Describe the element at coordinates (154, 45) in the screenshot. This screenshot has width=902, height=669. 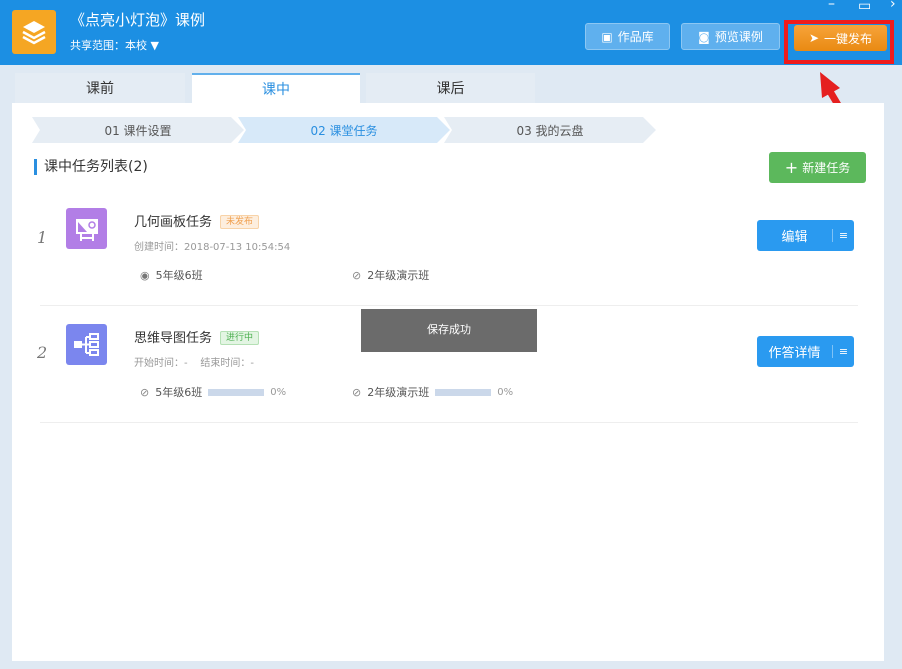
I see `caret-down-icon: ▼` at that location.